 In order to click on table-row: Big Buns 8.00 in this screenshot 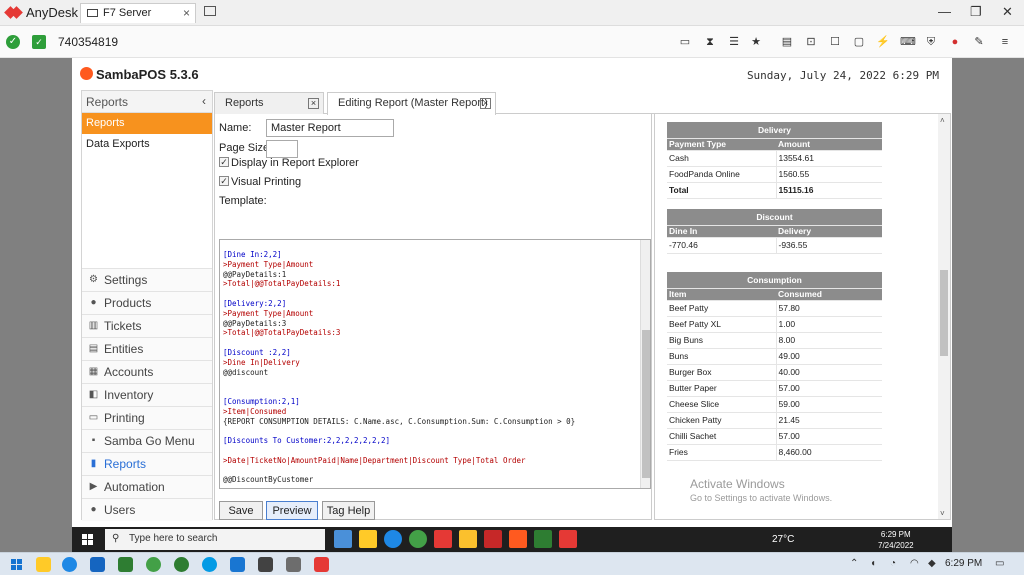, I will do `click(774, 340)`.